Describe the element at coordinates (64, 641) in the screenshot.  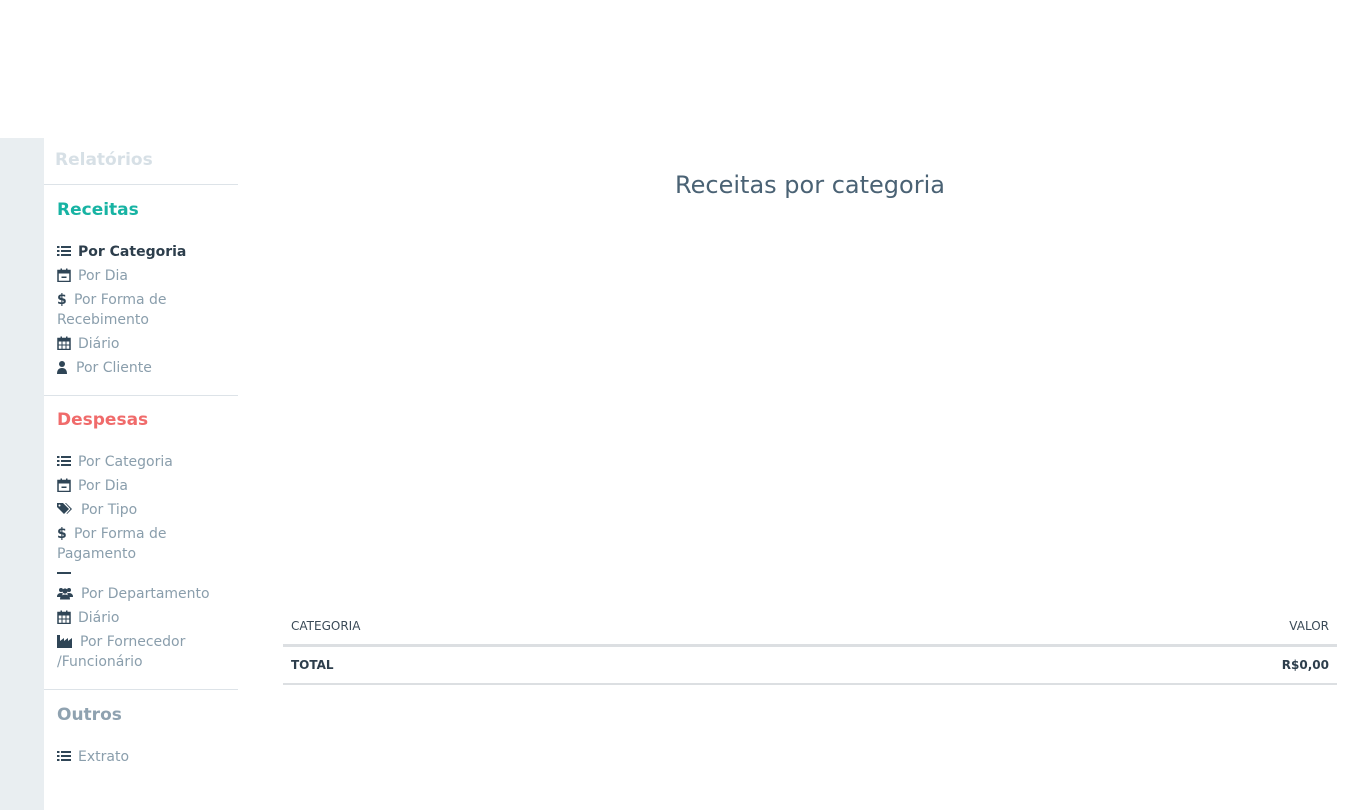
I see `industry-icon` at that location.